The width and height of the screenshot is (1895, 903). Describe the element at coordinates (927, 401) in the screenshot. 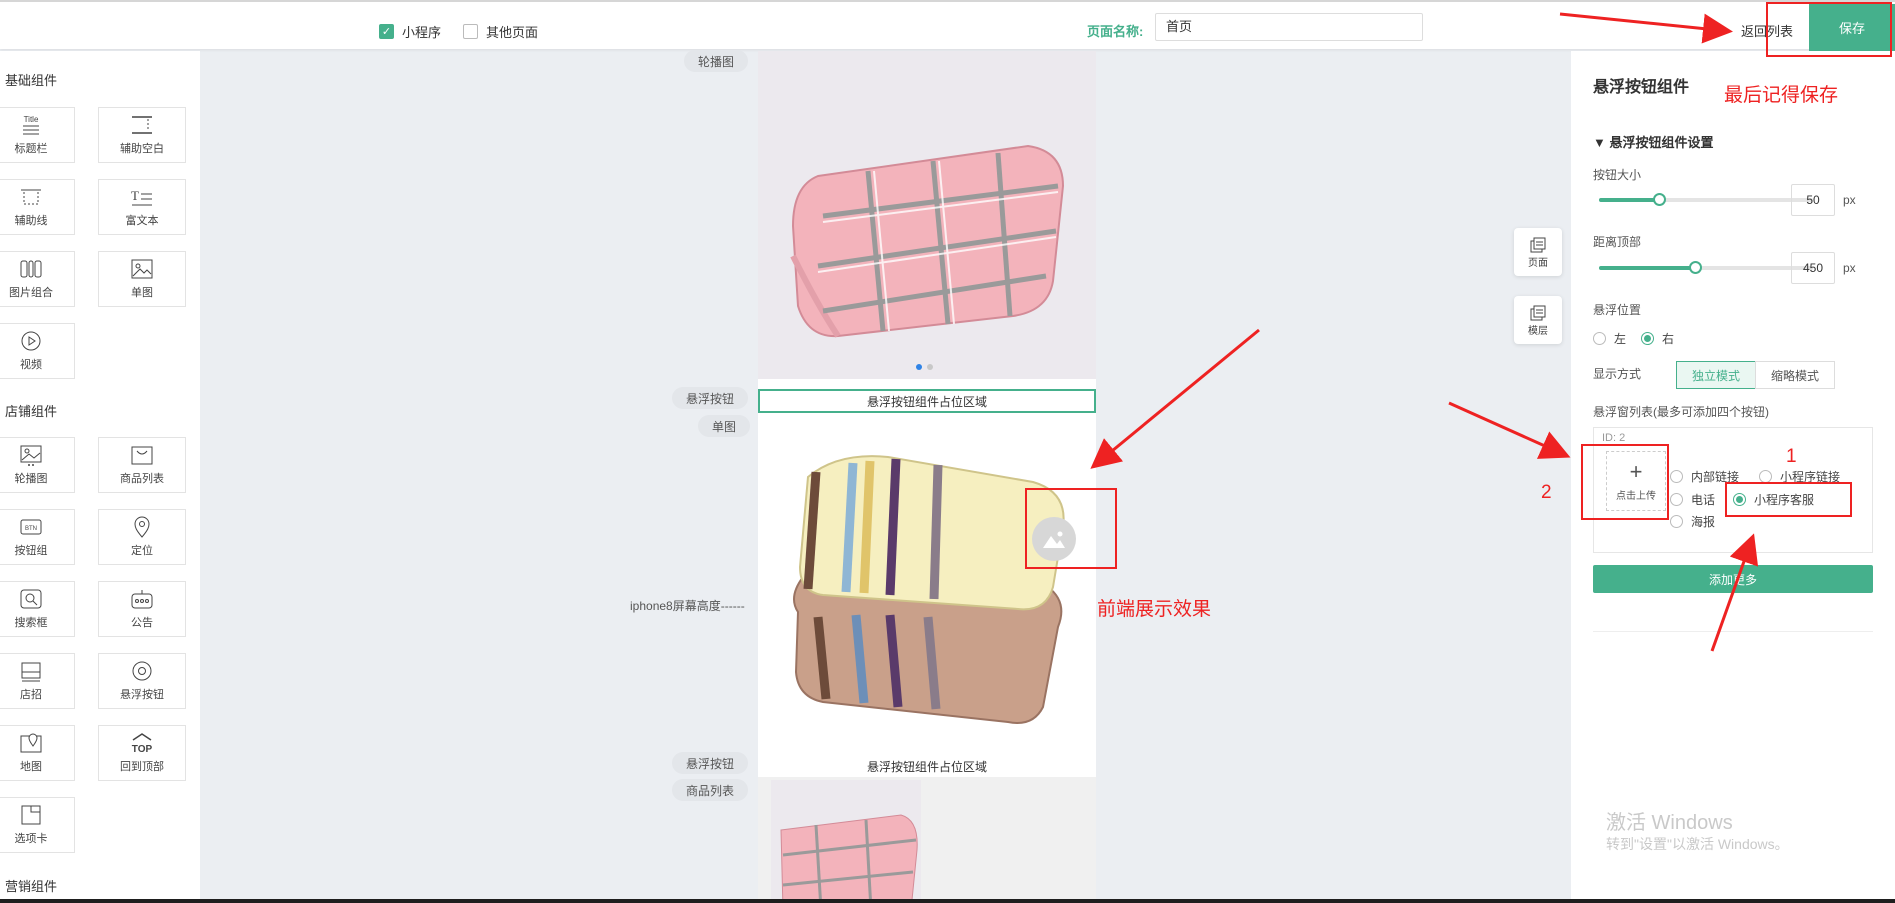

I see `float-button-placeholder-selected: 悬浮按钮组件占位区域` at that location.